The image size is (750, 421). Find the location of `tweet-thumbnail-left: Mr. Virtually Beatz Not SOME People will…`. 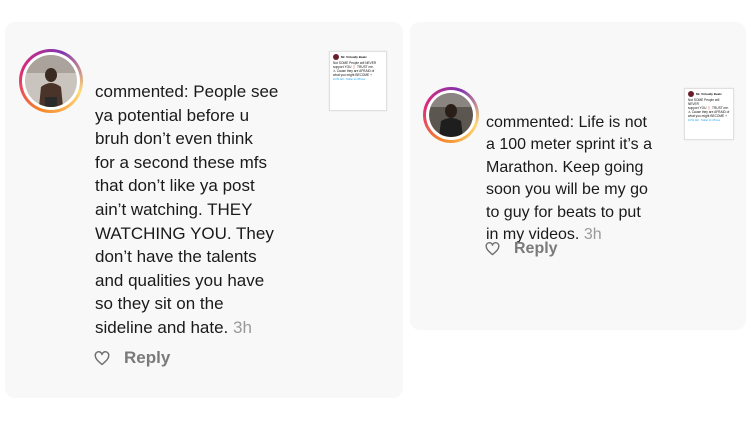

tweet-thumbnail-left: Mr. Virtually Beatz Not SOME People will… is located at coordinates (358, 81).